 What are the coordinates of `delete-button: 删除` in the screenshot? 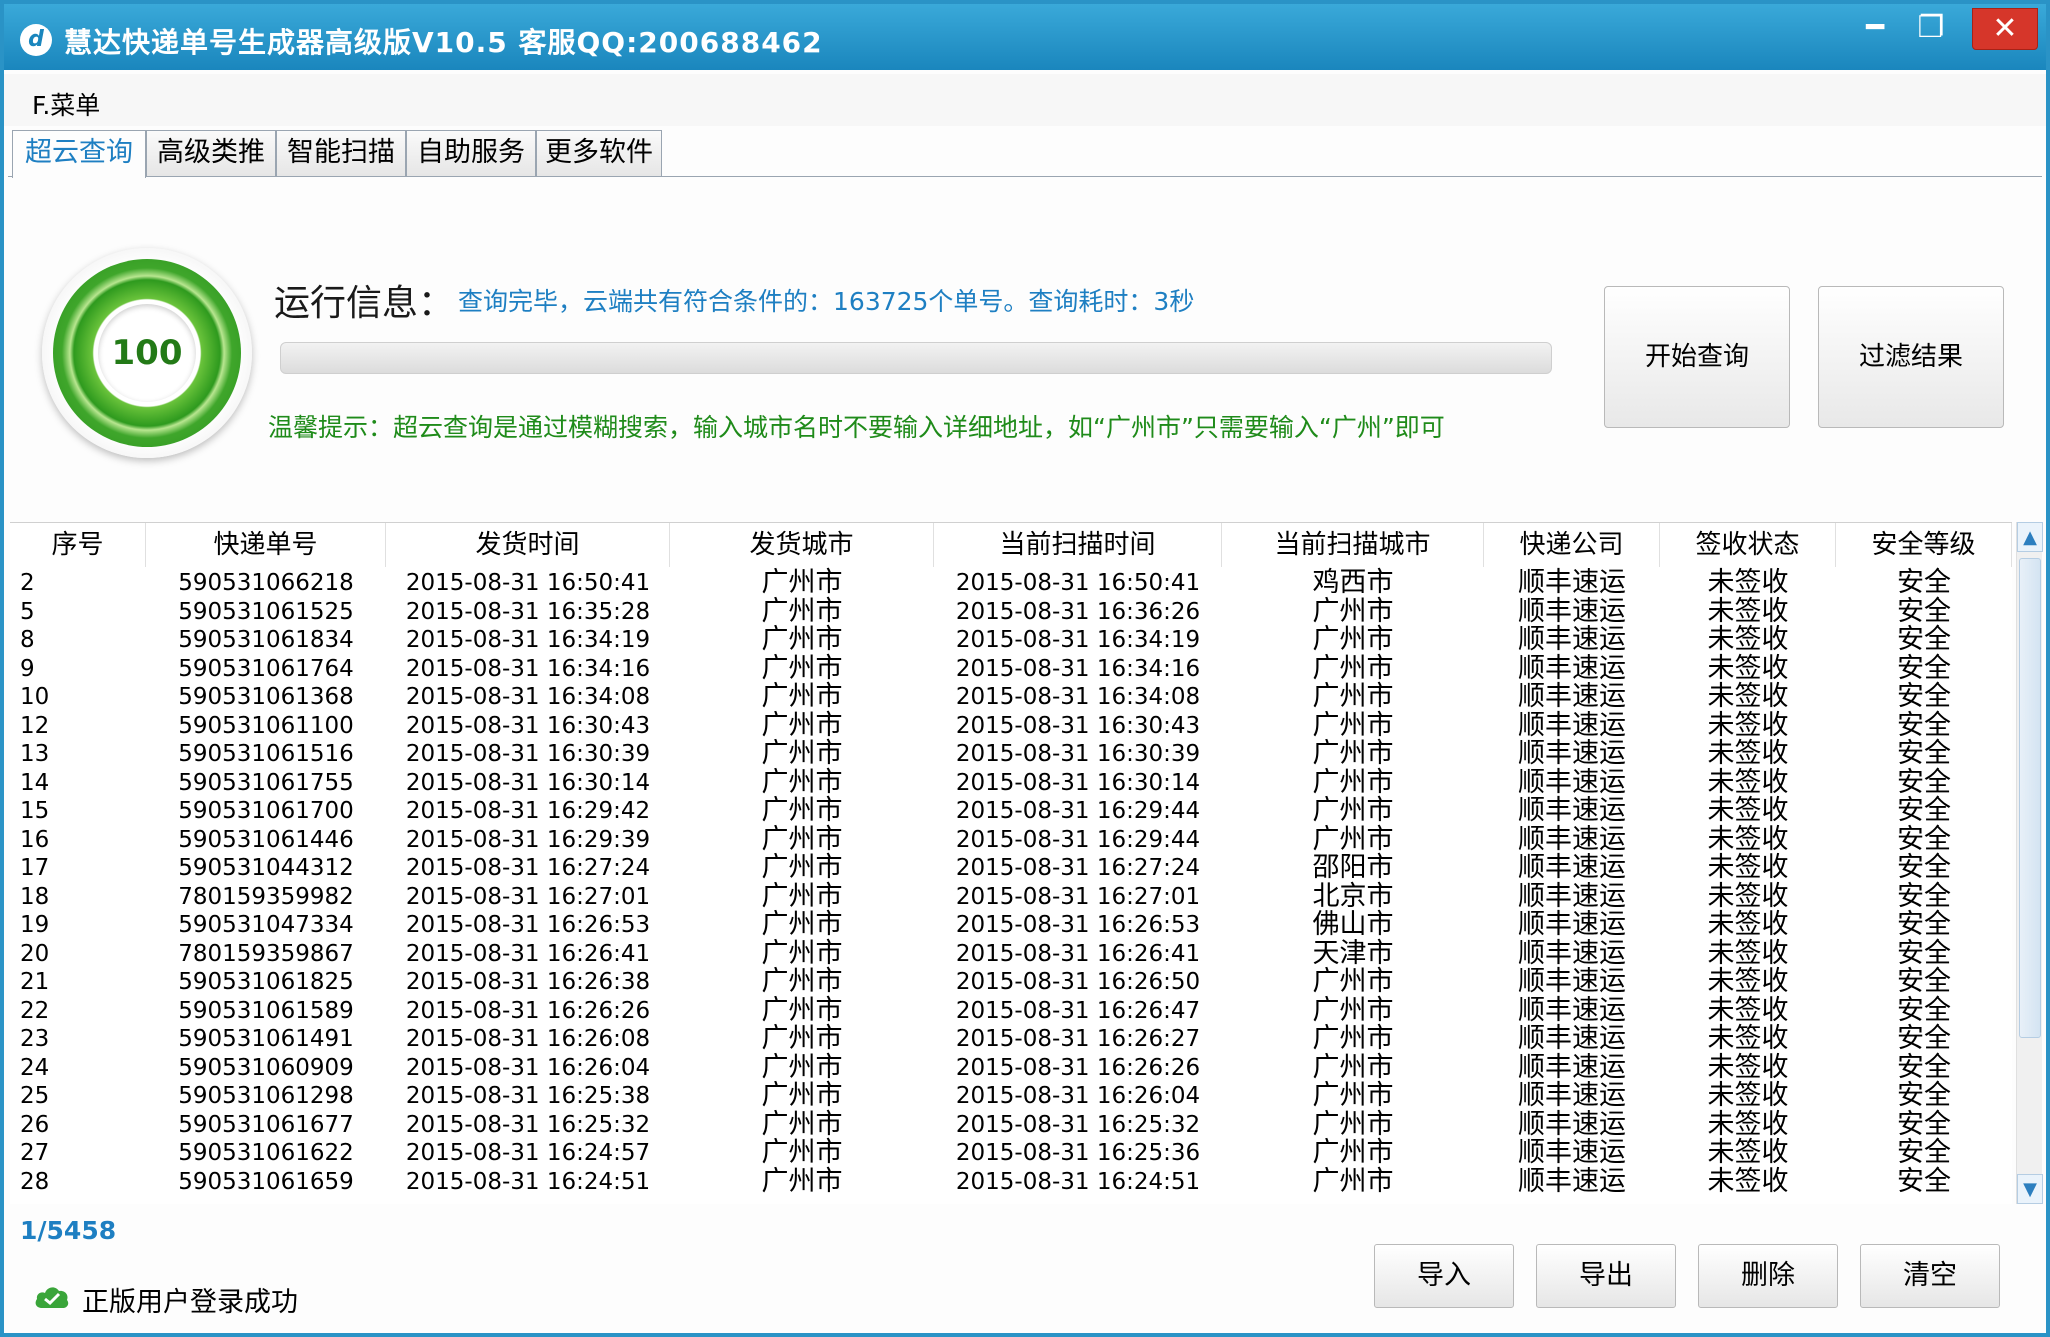 It's located at (1768, 1276).